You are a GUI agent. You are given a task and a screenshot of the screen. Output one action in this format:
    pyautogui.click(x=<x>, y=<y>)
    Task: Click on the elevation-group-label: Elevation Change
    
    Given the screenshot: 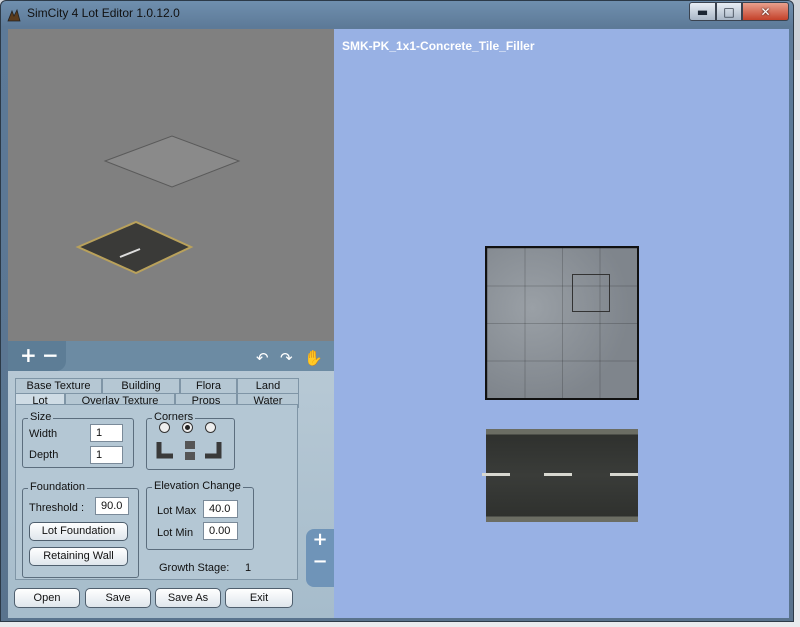 What is the action you would take?
    pyautogui.click(x=197, y=486)
    